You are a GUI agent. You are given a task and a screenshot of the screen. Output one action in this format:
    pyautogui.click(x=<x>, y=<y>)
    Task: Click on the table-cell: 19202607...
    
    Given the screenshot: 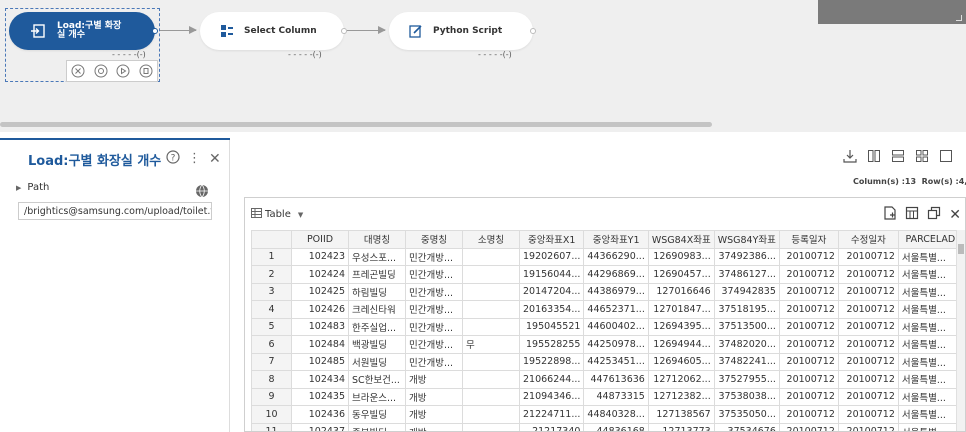 What is the action you would take?
    pyautogui.click(x=551, y=256)
    